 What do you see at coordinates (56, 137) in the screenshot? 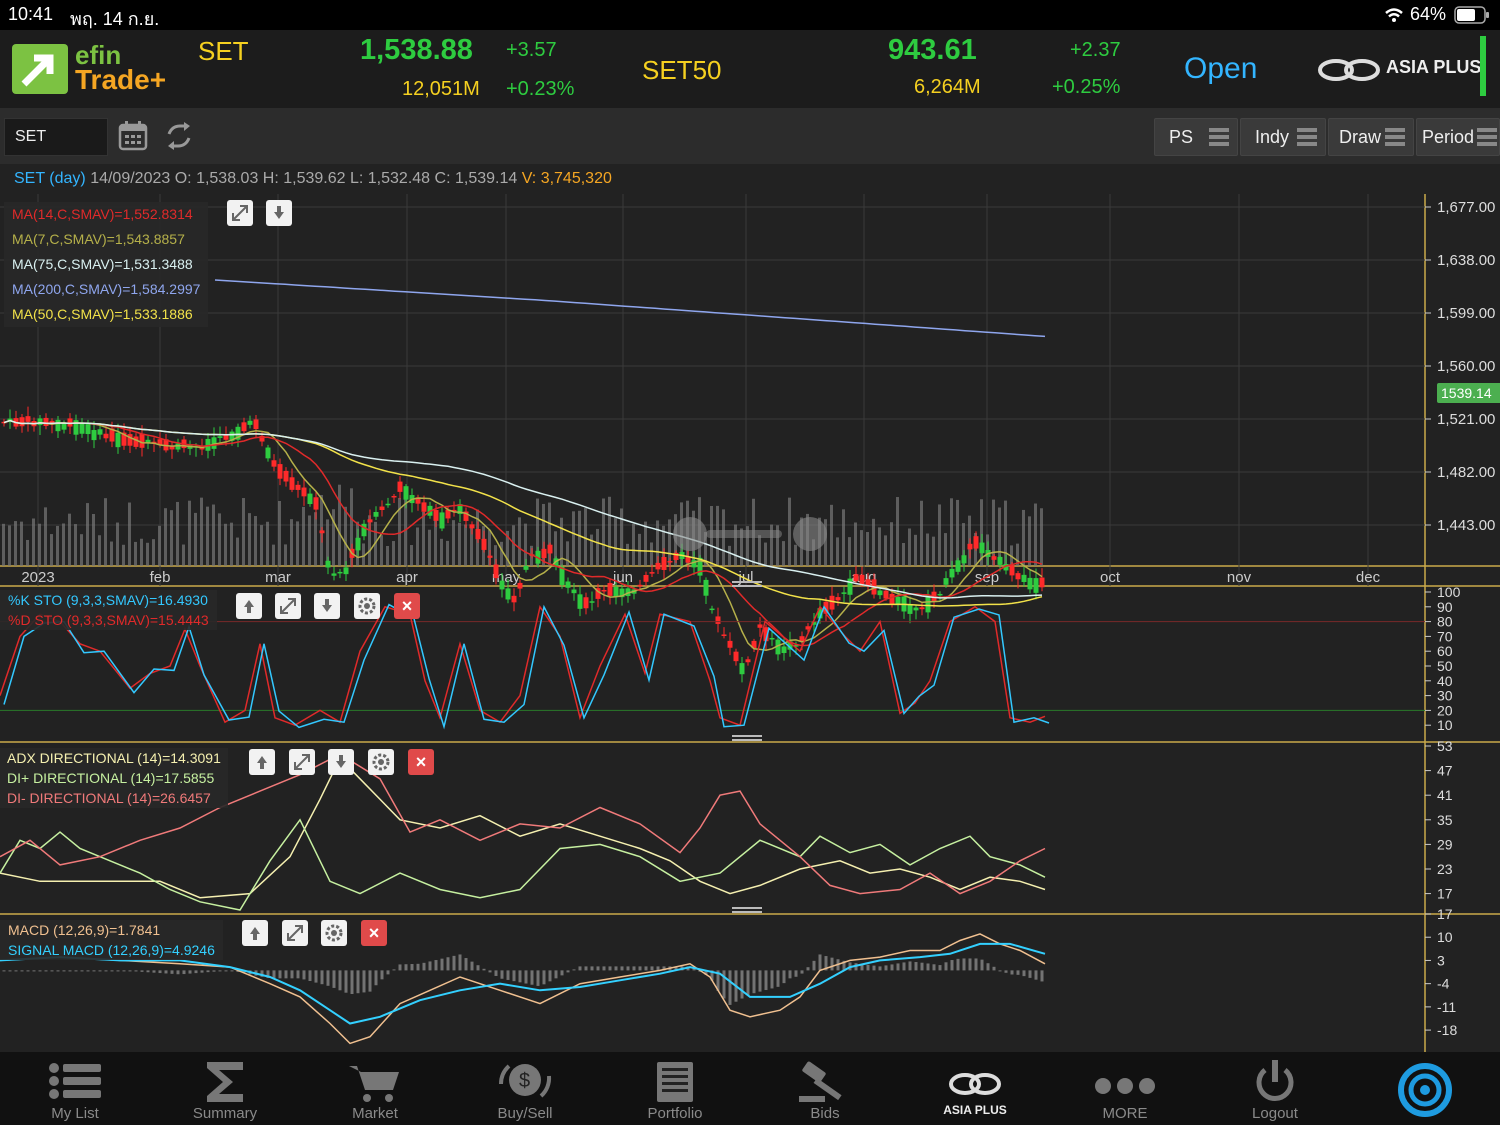
I see `symbol-input: SET` at bounding box center [56, 137].